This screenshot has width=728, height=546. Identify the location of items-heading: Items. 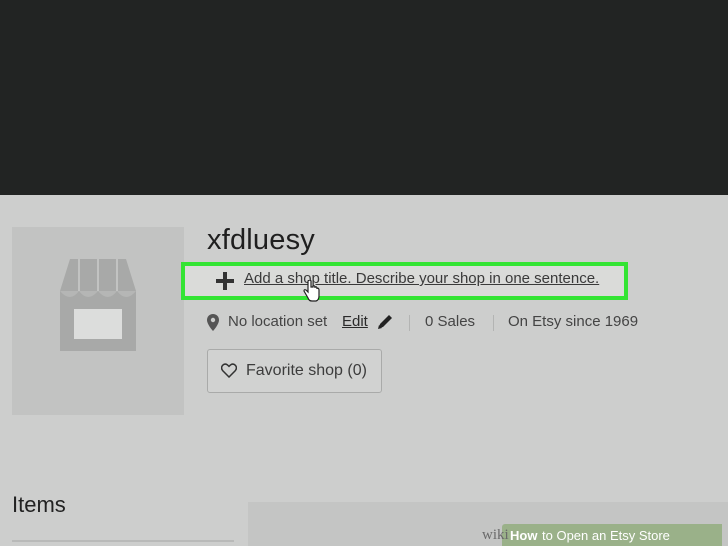
(39, 504).